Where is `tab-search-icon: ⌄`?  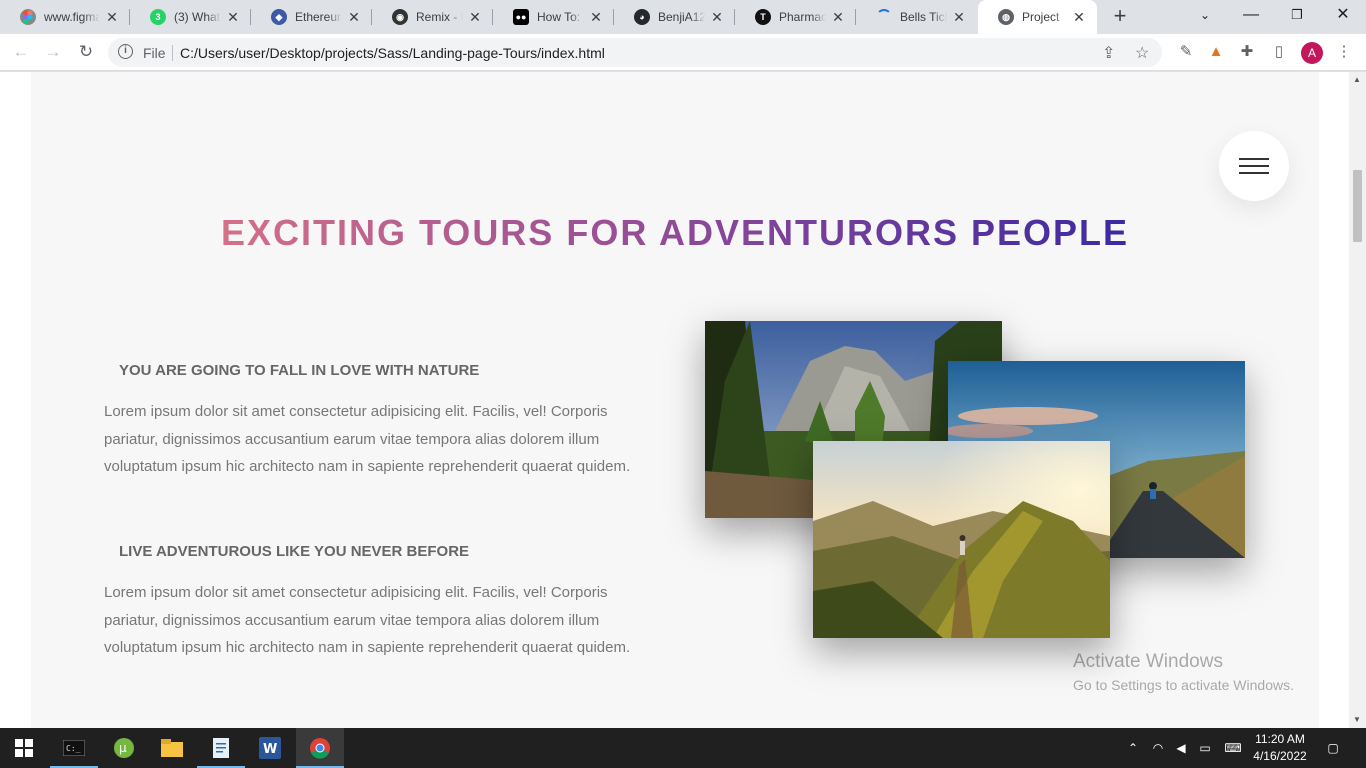
tab-search-icon: ⌄ is located at coordinates (1205, 17).